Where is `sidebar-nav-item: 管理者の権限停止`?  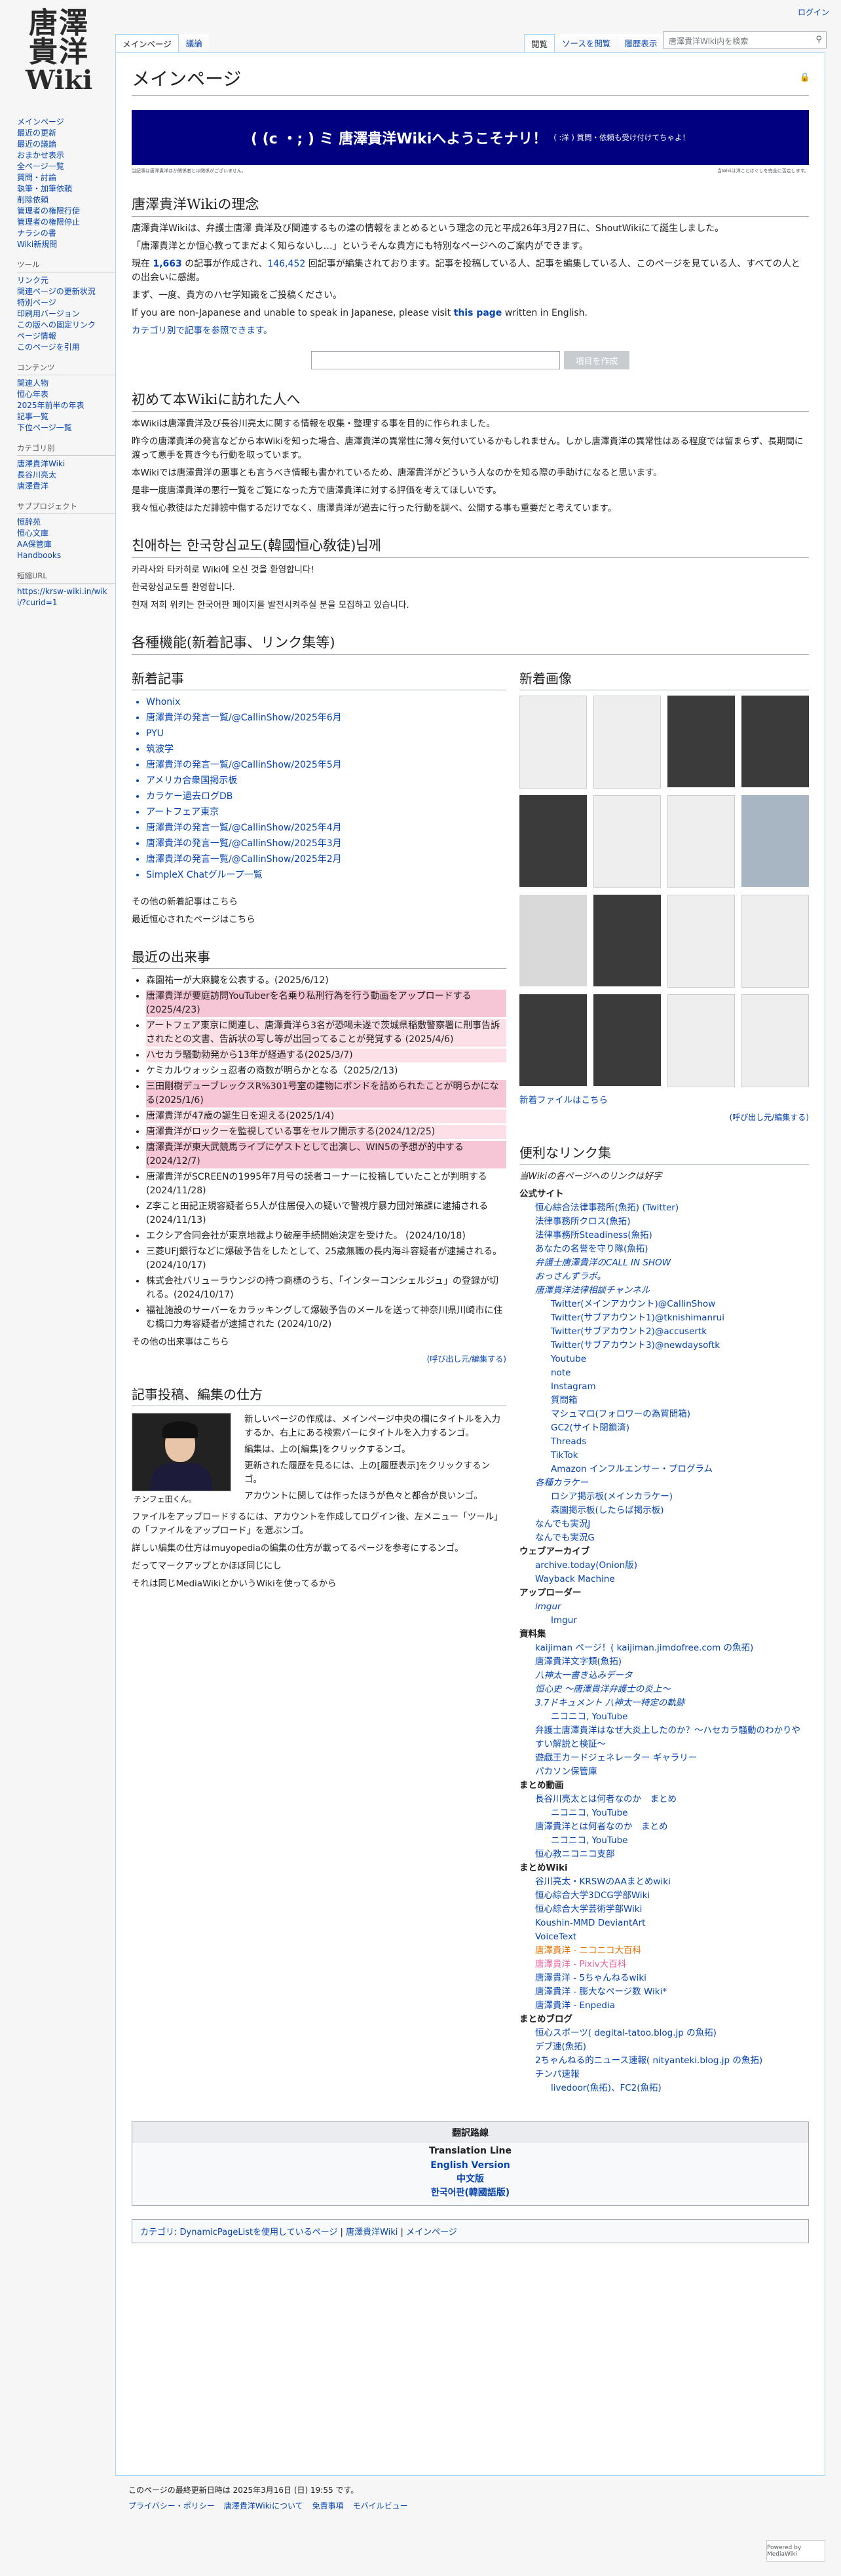
sidebar-nav-item: 管理者の権限停止 is located at coordinates (66, 222).